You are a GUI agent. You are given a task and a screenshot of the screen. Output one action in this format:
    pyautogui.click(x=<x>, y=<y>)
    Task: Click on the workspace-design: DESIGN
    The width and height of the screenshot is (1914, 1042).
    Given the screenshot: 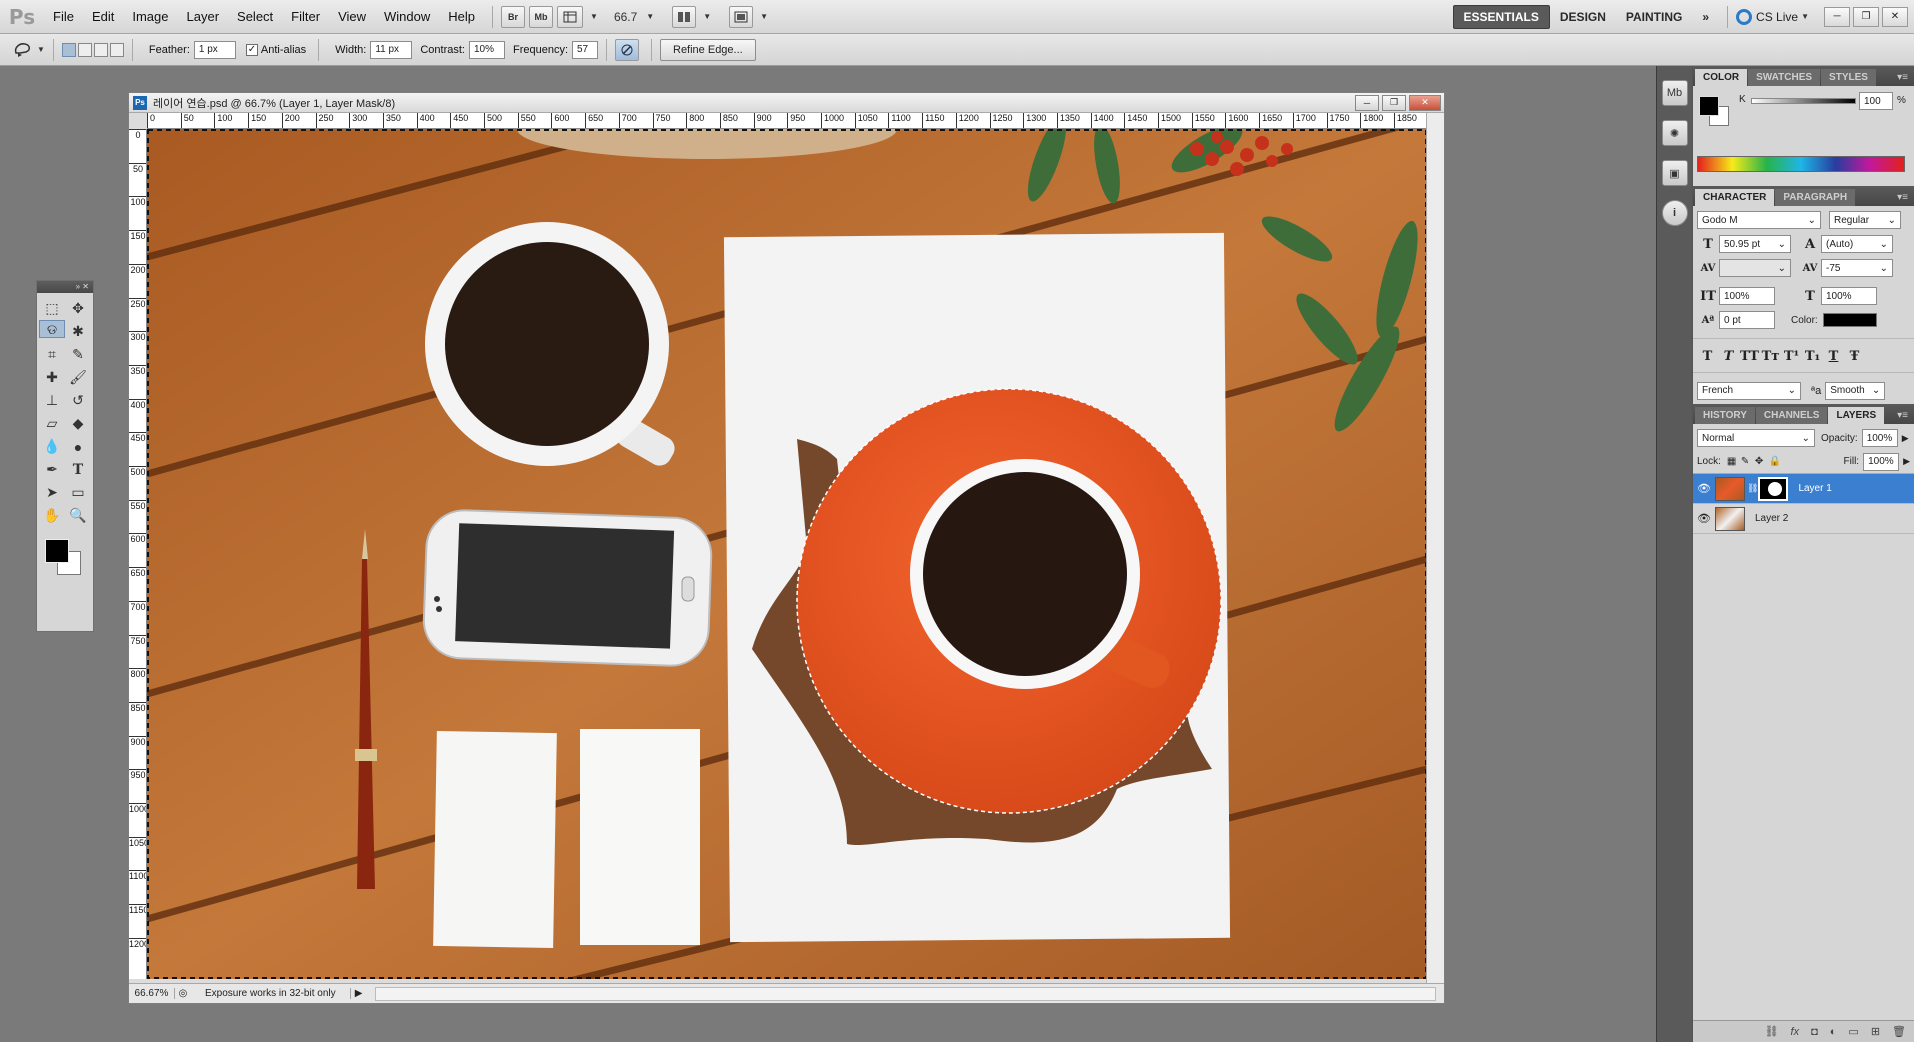 What is the action you would take?
    pyautogui.click(x=1583, y=17)
    